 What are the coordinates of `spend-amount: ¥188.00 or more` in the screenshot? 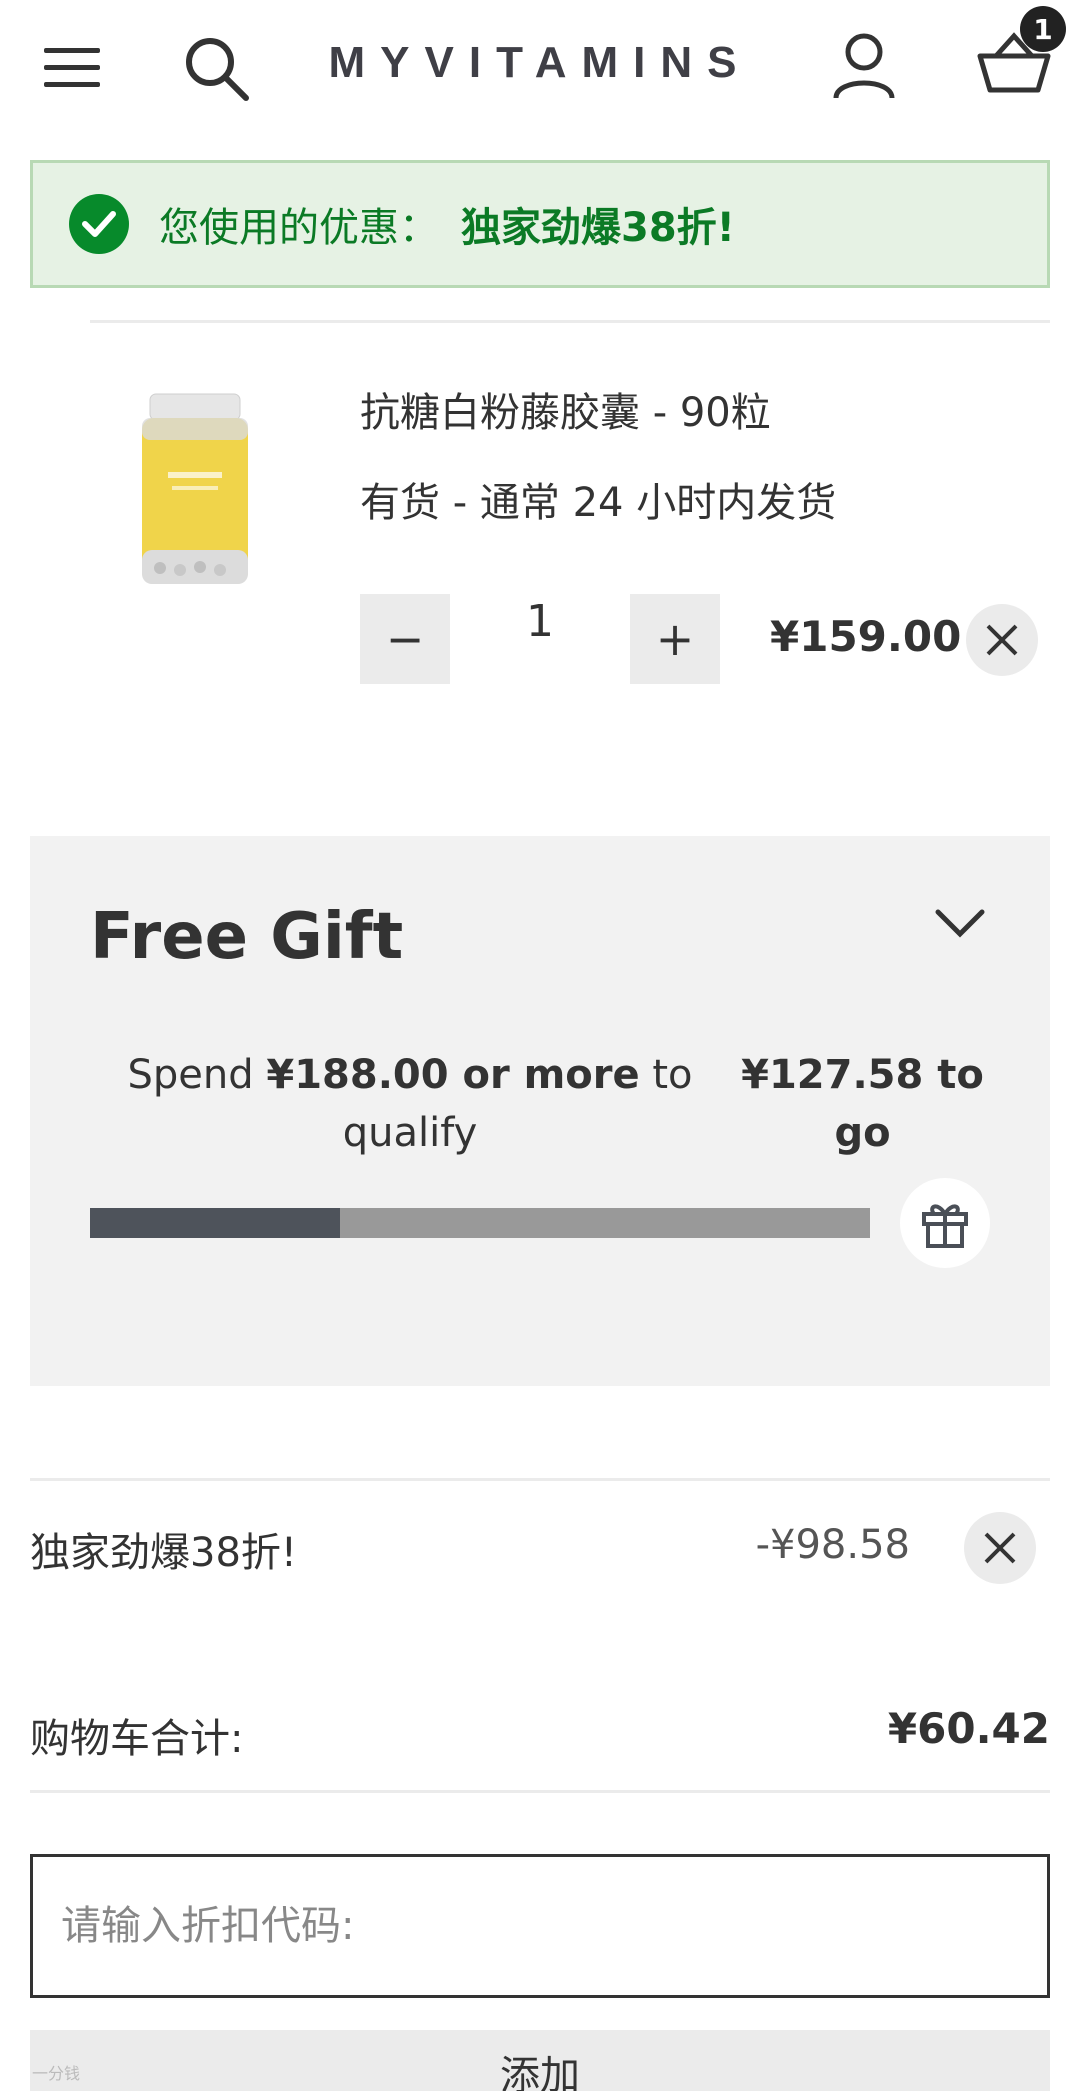 It's located at (453, 1075).